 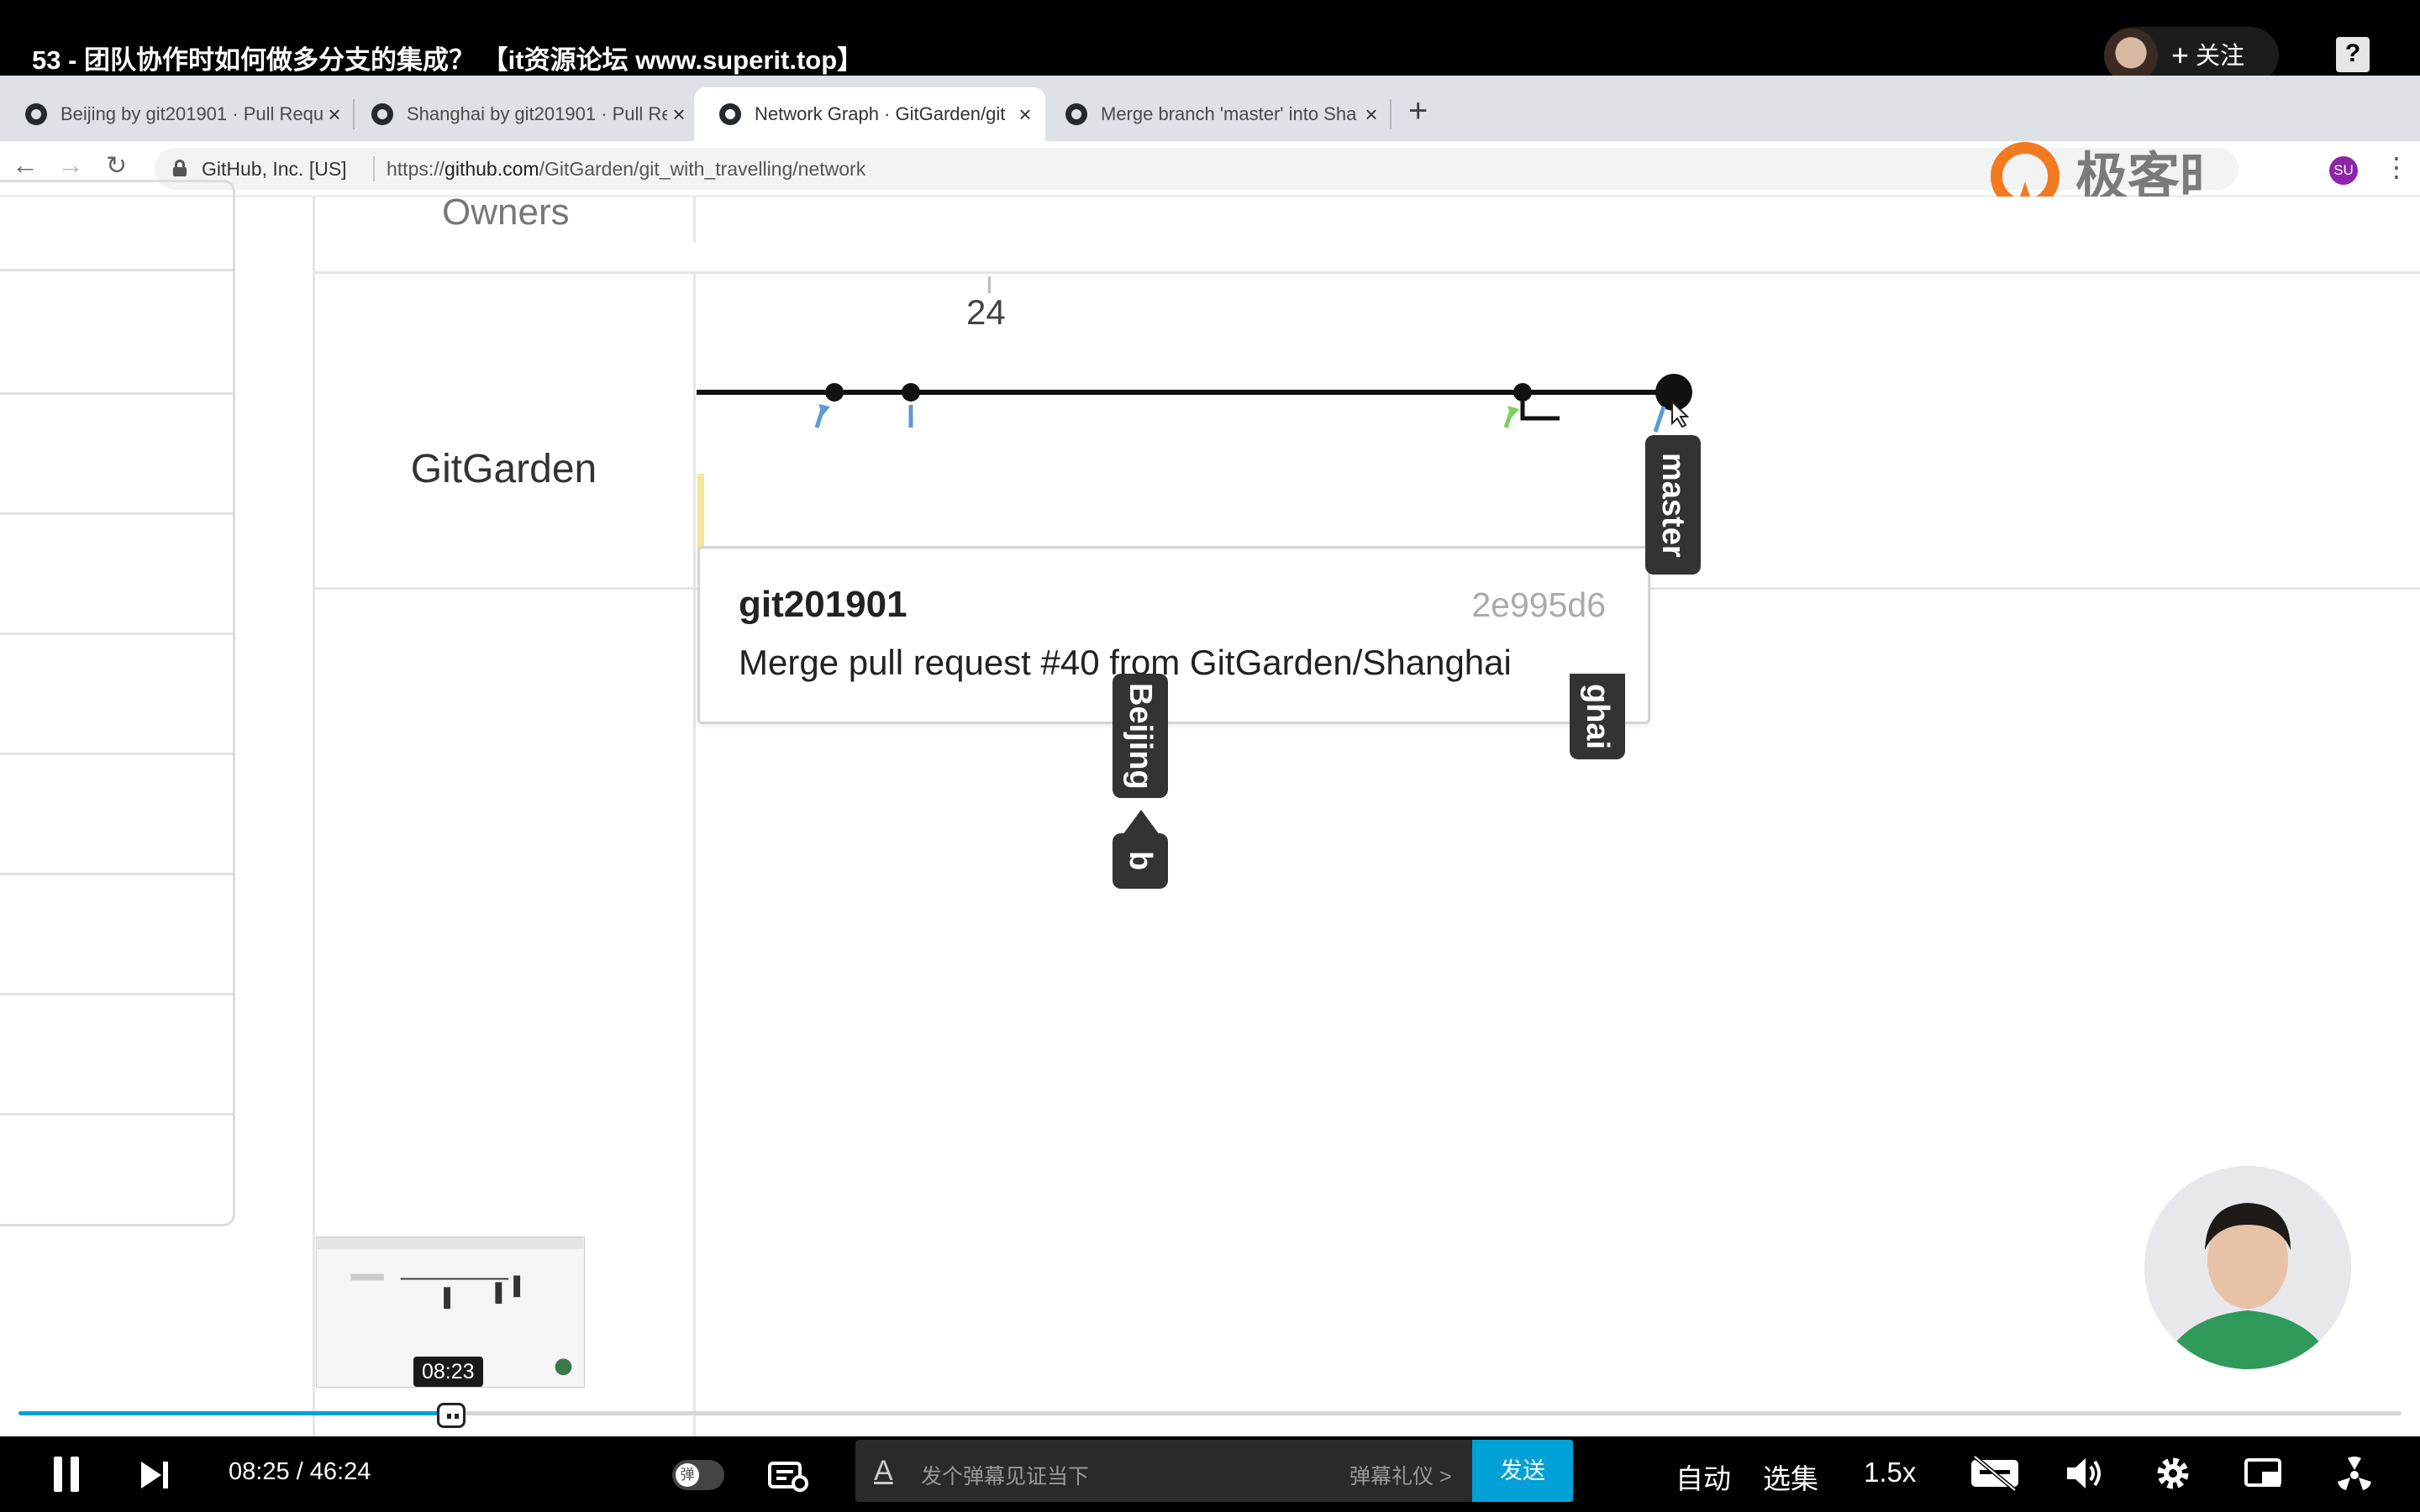 What do you see at coordinates (234, 1413) in the screenshot?
I see `progress-fill` at bounding box center [234, 1413].